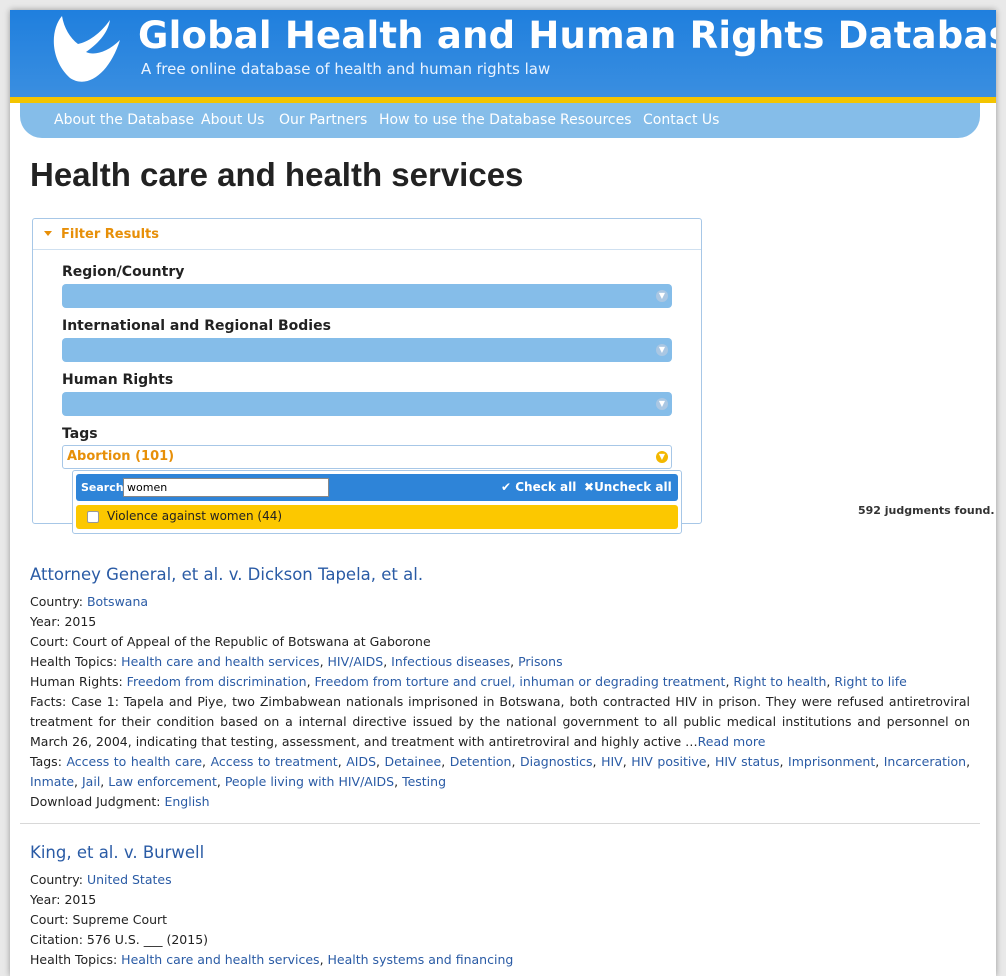 The width and height of the screenshot is (1006, 976). What do you see at coordinates (377, 517) in the screenshot?
I see `dropdown-option: Violence against women (44)` at bounding box center [377, 517].